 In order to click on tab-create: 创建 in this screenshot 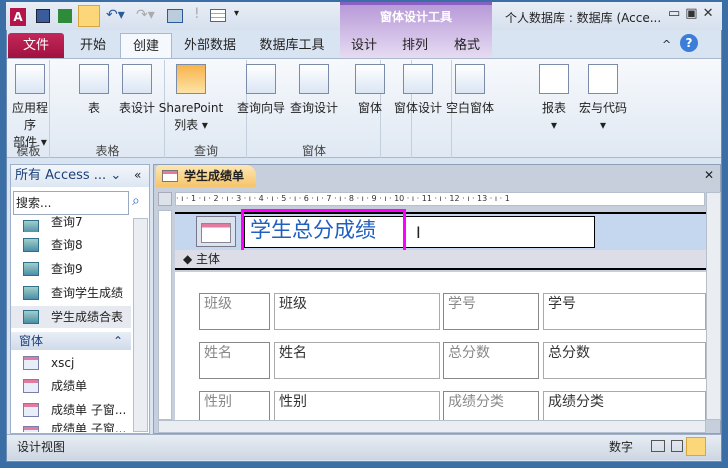, I will do `click(146, 45)`.